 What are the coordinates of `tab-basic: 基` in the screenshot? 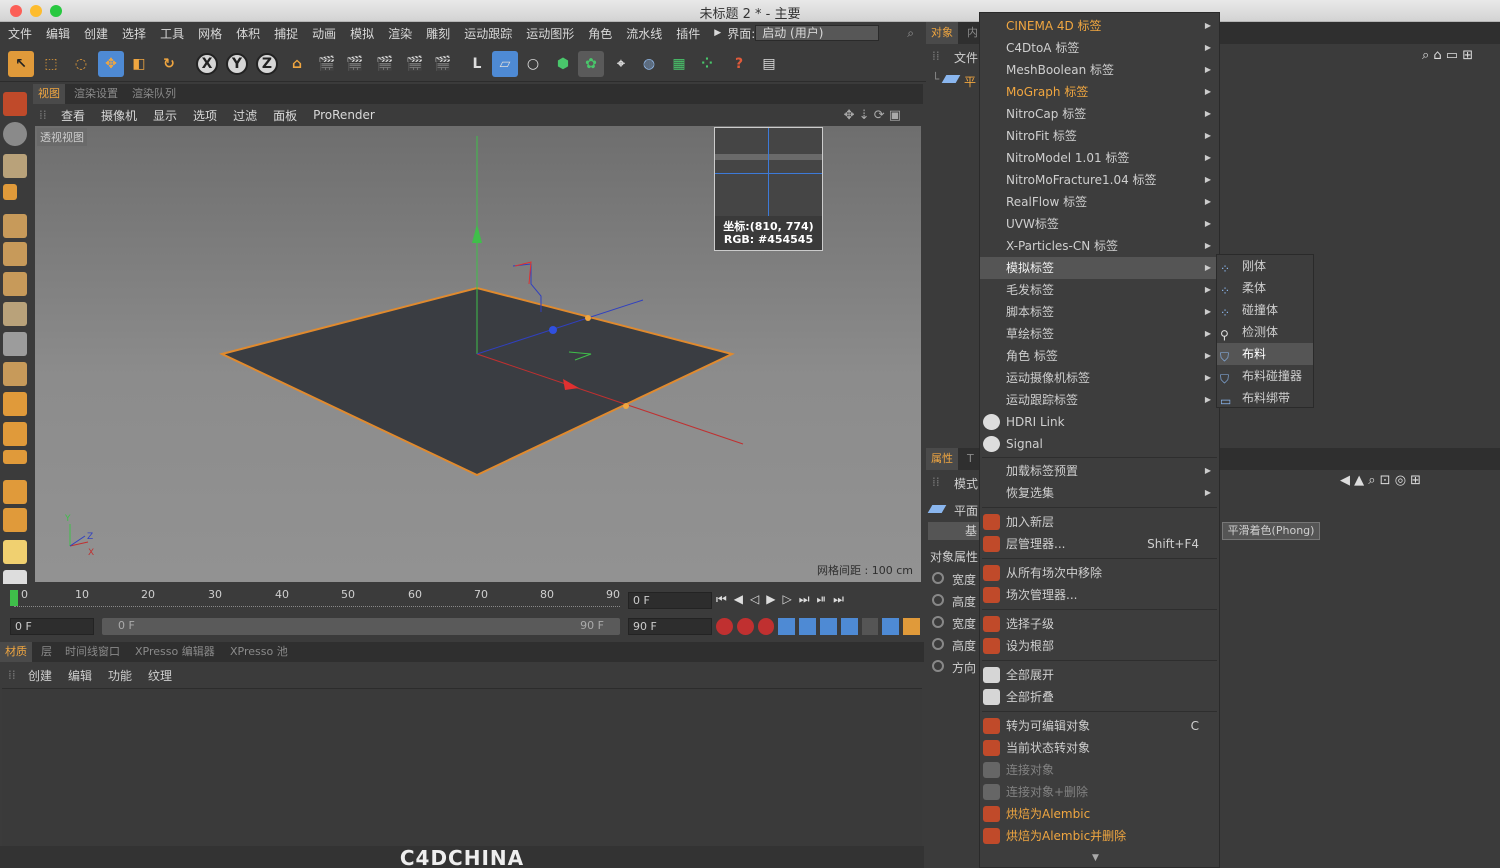 It's located at (954, 531).